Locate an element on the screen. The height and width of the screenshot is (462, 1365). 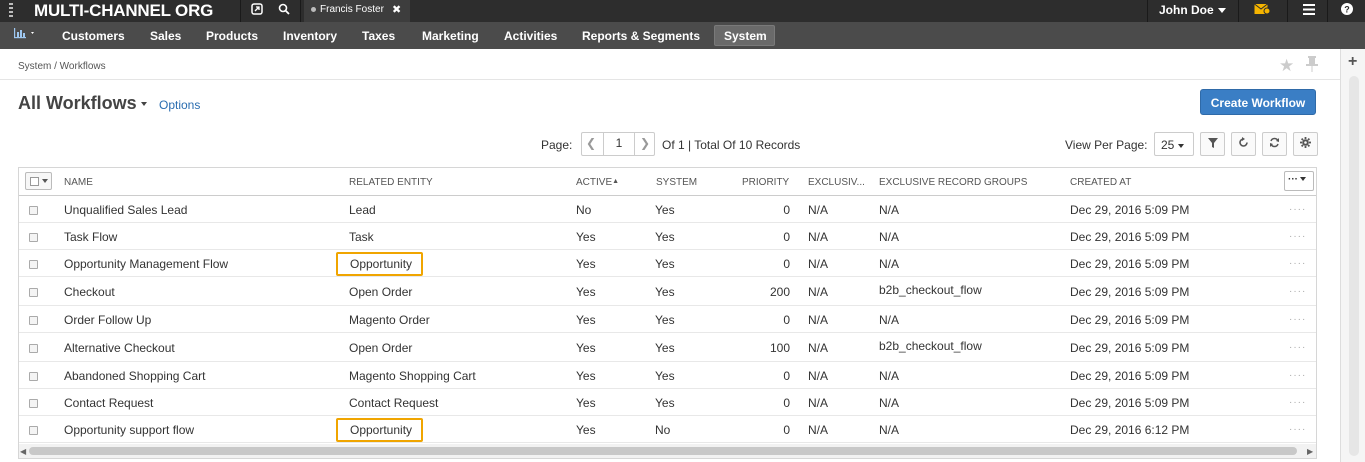
scrollbar-thumb is located at coordinates (663, 451).